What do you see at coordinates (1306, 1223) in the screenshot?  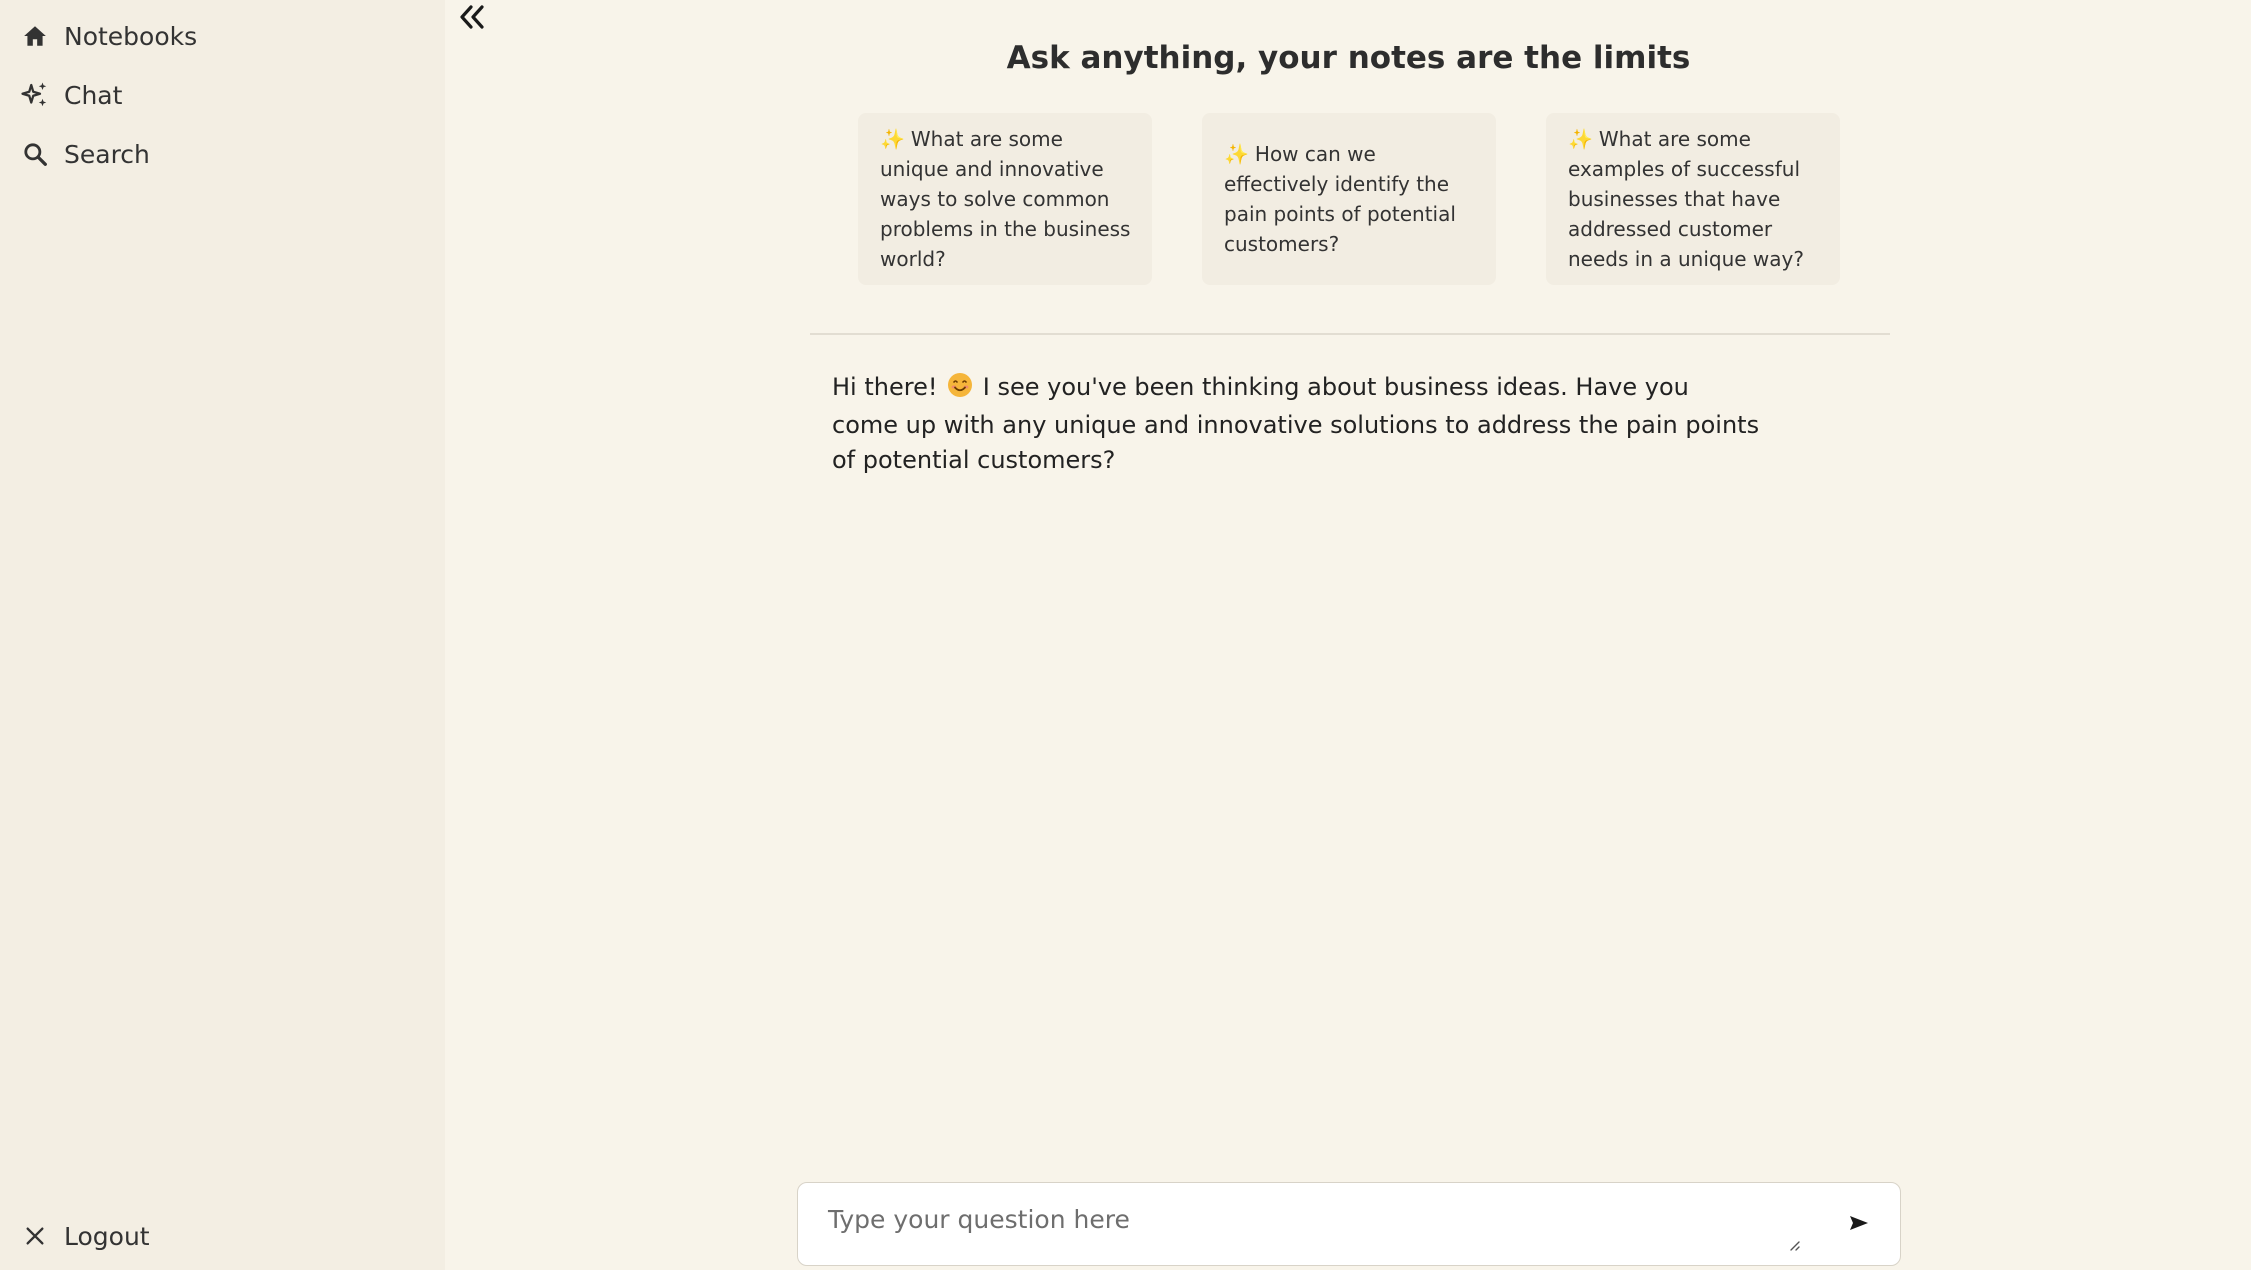 I see `question-input` at bounding box center [1306, 1223].